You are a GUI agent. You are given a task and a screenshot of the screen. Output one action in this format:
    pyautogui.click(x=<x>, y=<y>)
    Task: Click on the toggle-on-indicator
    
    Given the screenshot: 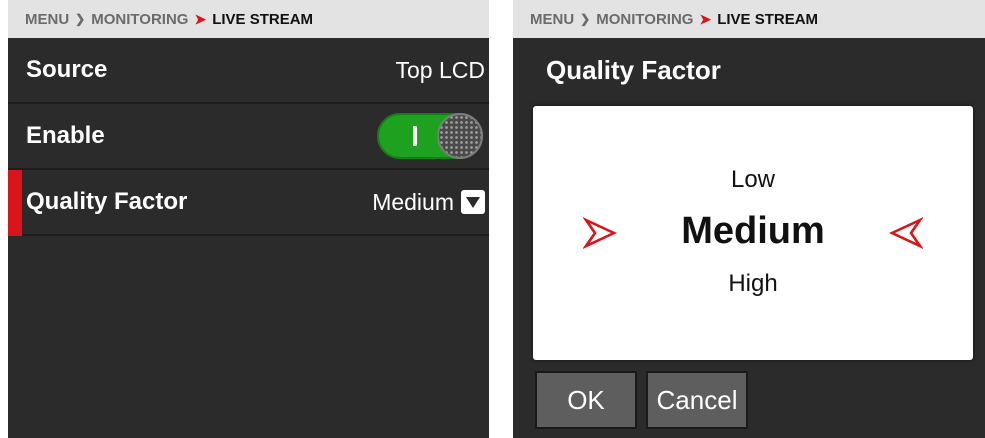 What is the action you would take?
    pyautogui.click(x=415, y=136)
    